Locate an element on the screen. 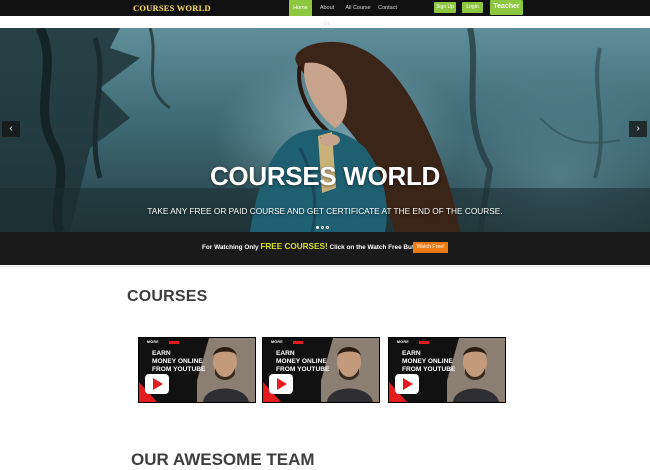  carousel-next-button: › is located at coordinates (638, 129).